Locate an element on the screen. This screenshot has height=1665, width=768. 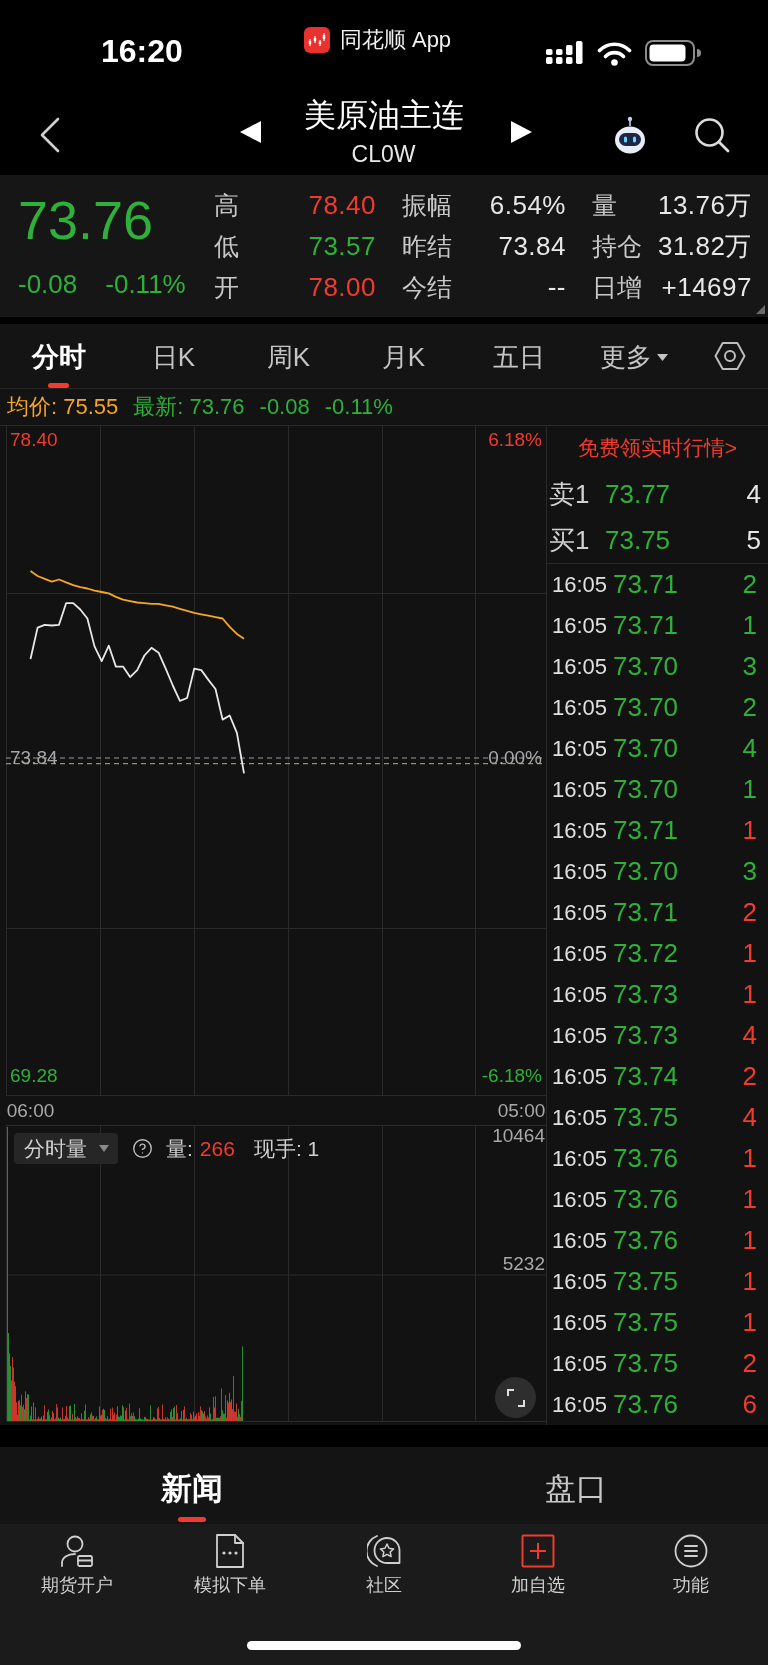
caret-icon is located at coordinates (104, 1148).